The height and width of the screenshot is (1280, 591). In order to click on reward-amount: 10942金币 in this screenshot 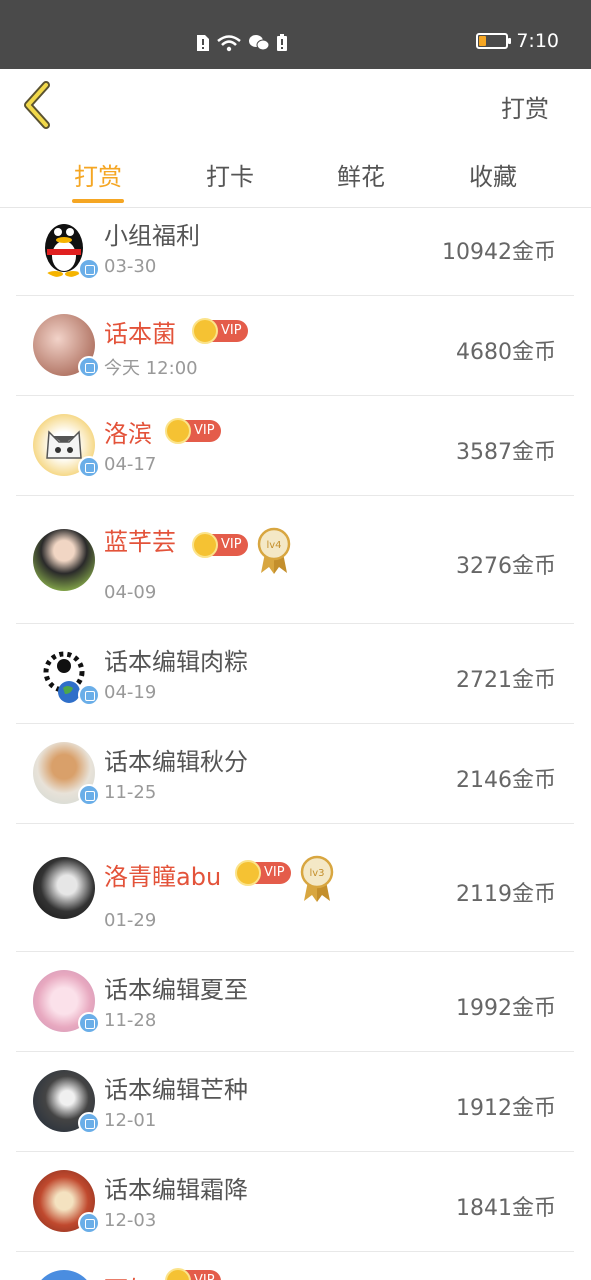, I will do `click(499, 252)`.